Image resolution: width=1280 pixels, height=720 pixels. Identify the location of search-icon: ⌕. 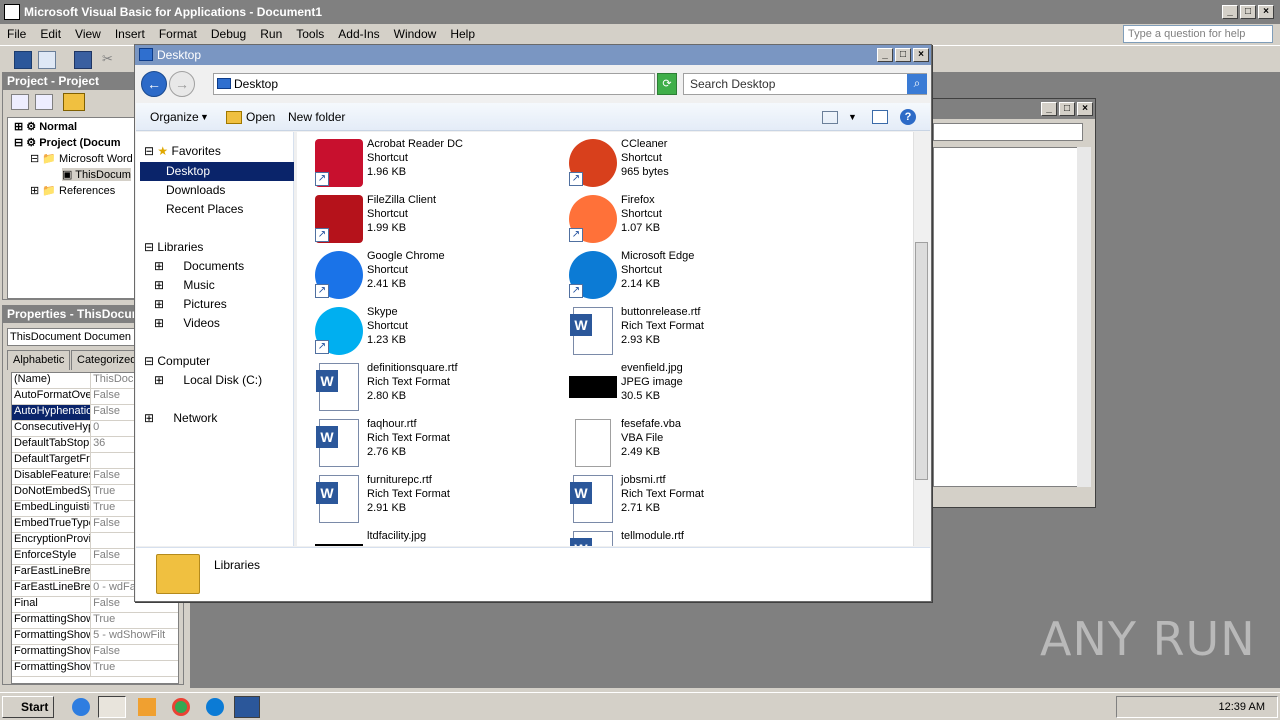
(917, 84).